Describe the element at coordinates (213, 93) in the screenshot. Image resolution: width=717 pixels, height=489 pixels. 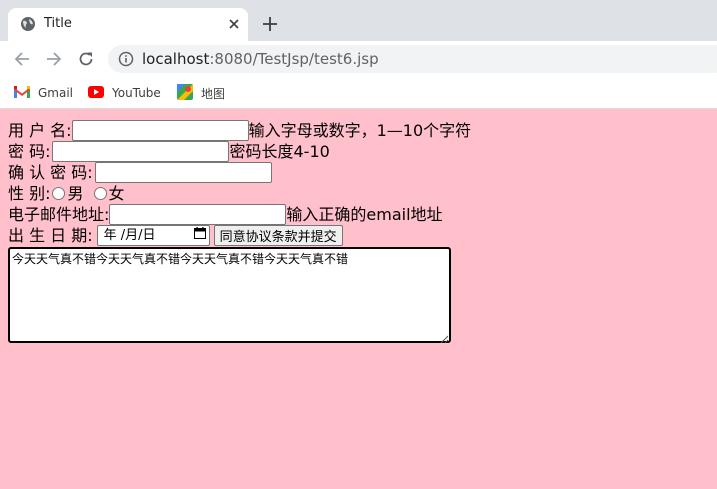
I see `bookmark-label: 地图` at that location.